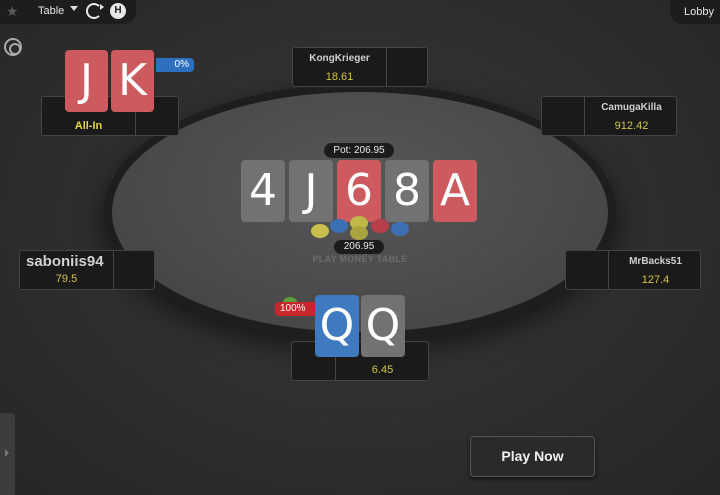 Image resolution: width=720 pixels, height=495 pixels. Describe the element at coordinates (86, 81) in the screenshot. I see `hole-card: J` at that location.